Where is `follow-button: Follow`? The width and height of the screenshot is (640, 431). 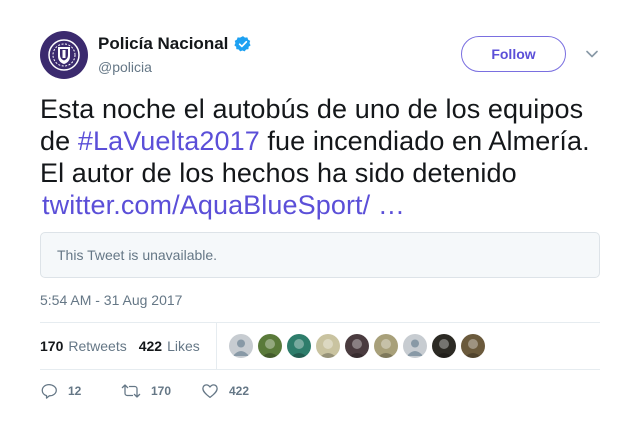
follow-button: Follow is located at coordinates (513, 54).